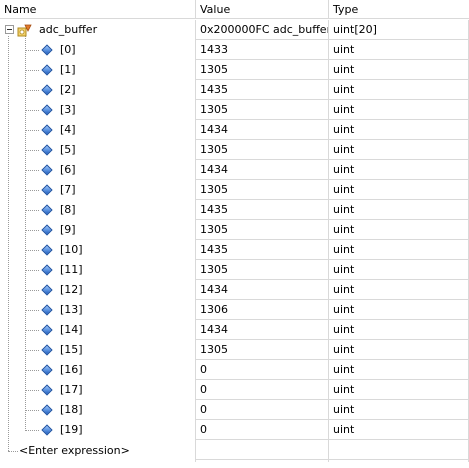 Image resolution: width=469 pixels, height=468 pixels. What do you see at coordinates (68, 189) in the screenshot?
I see `element-index: [7]` at bounding box center [68, 189].